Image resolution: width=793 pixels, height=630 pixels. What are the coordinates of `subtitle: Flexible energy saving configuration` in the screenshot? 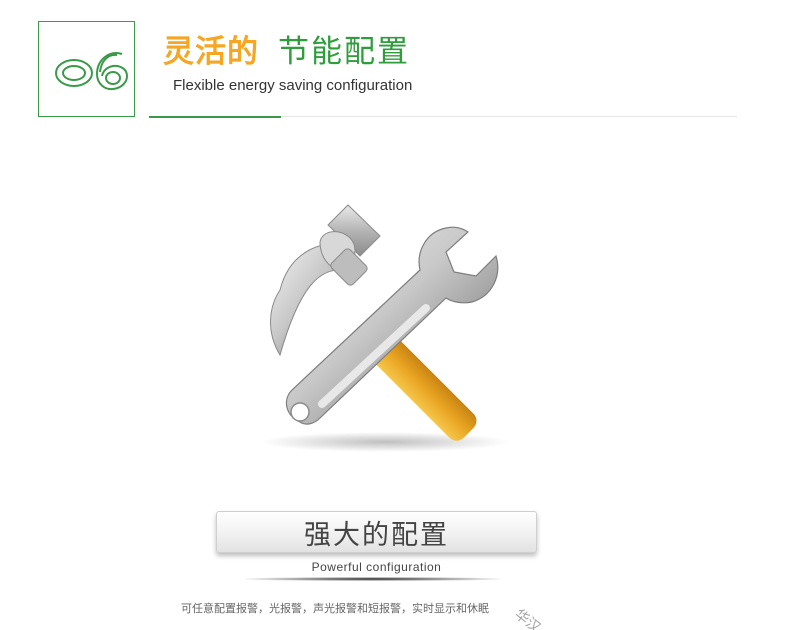 It's located at (293, 85).